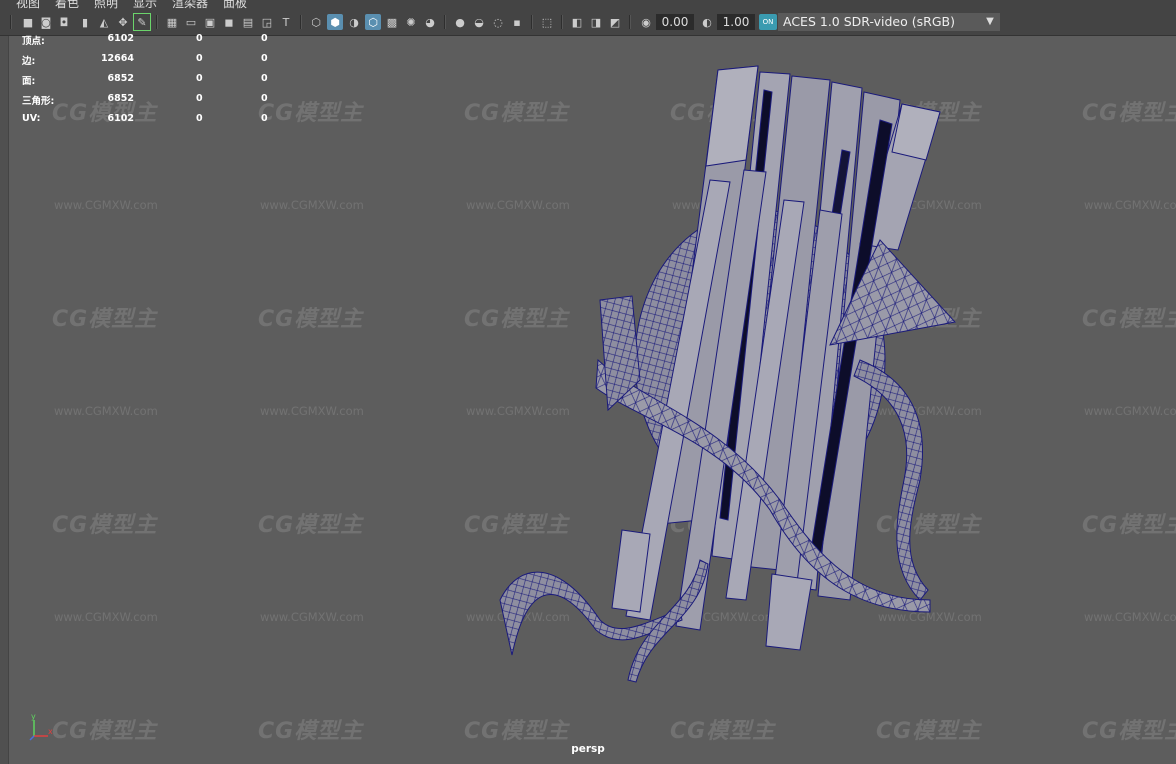  I want to click on hud-label-edges: 边:, so click(29, 61).